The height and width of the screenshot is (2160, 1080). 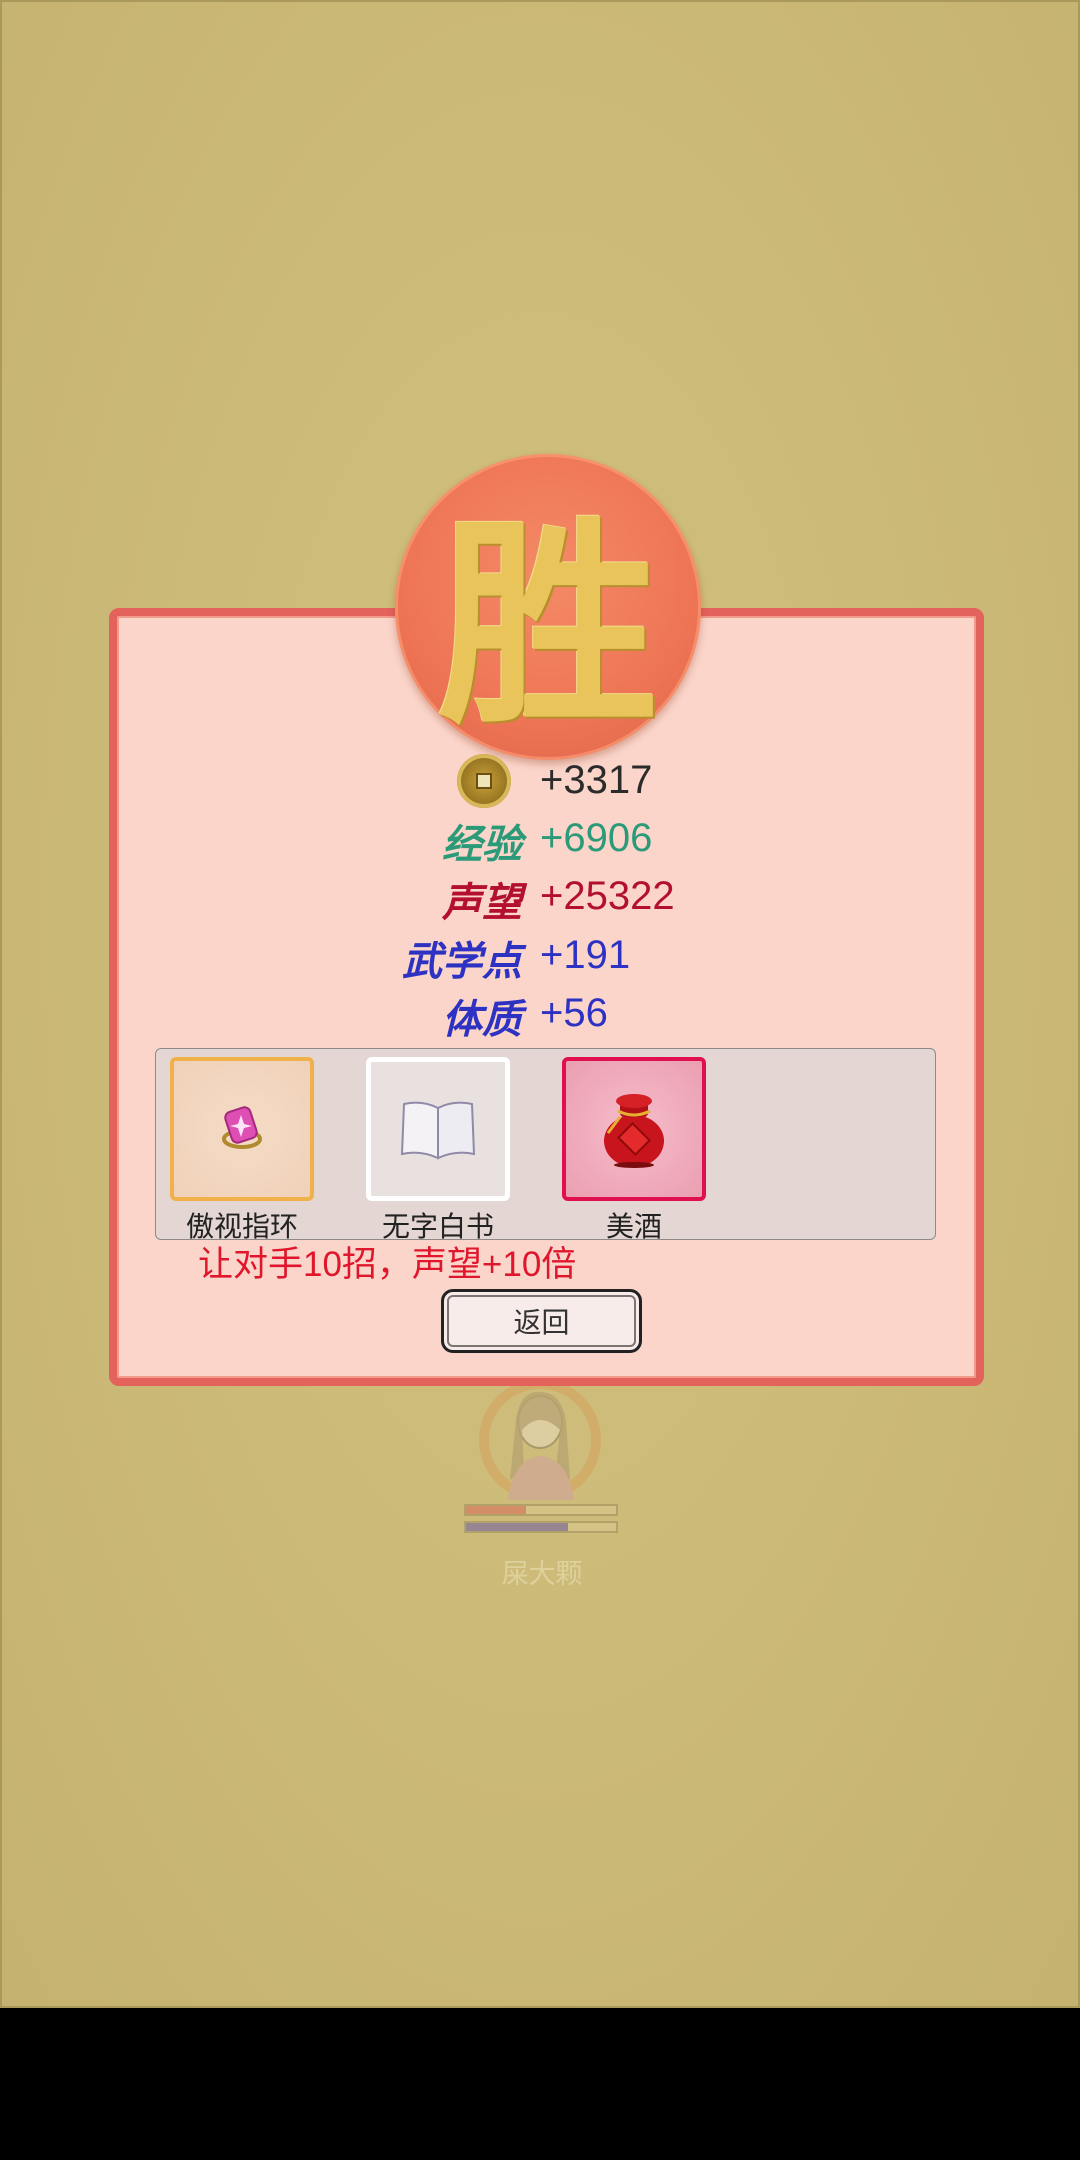 I want to click on back-button: 返回, so click(x=541, y=1321).